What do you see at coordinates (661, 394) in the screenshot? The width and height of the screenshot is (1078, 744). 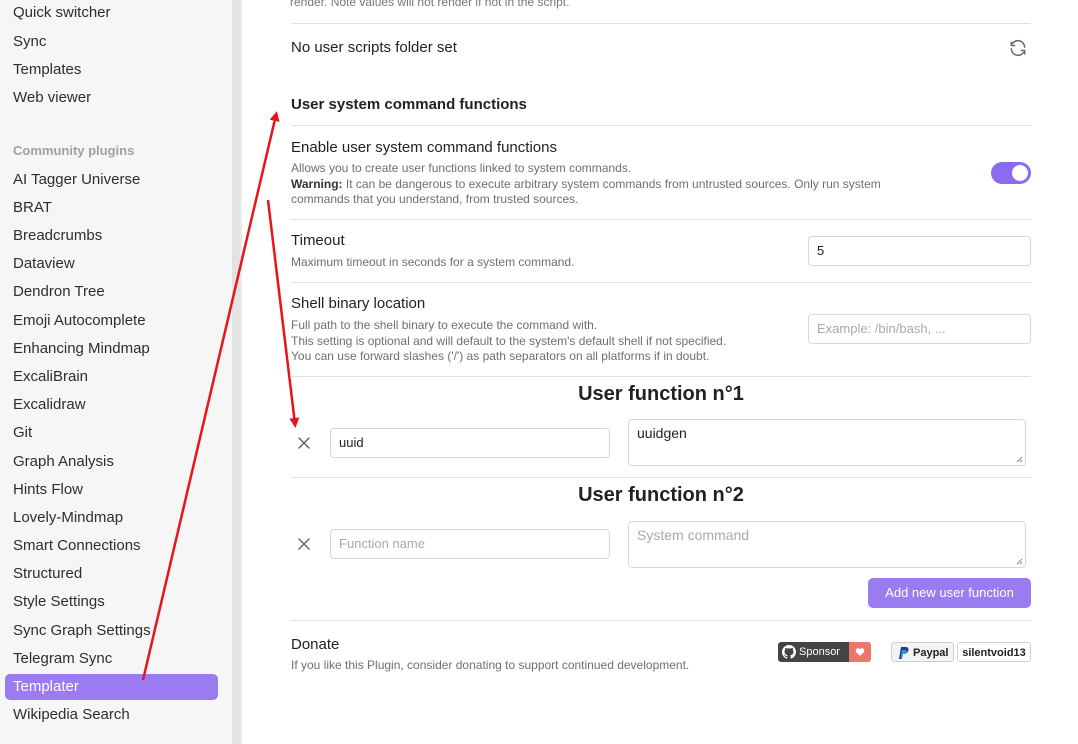 I see `user-function-1-title: User function n°1` at bounding box center [661, 394].